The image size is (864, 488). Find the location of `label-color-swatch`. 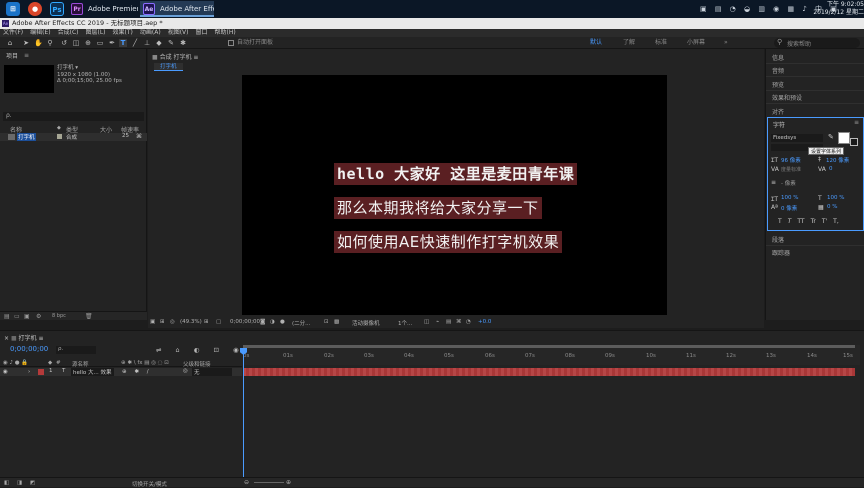

label-color-swatch is located at coordinates (59, 136).